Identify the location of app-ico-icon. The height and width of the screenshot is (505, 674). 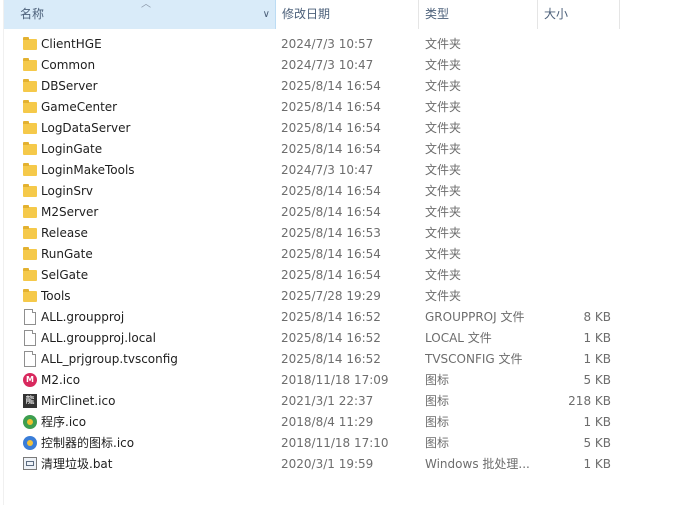
(30, 422).